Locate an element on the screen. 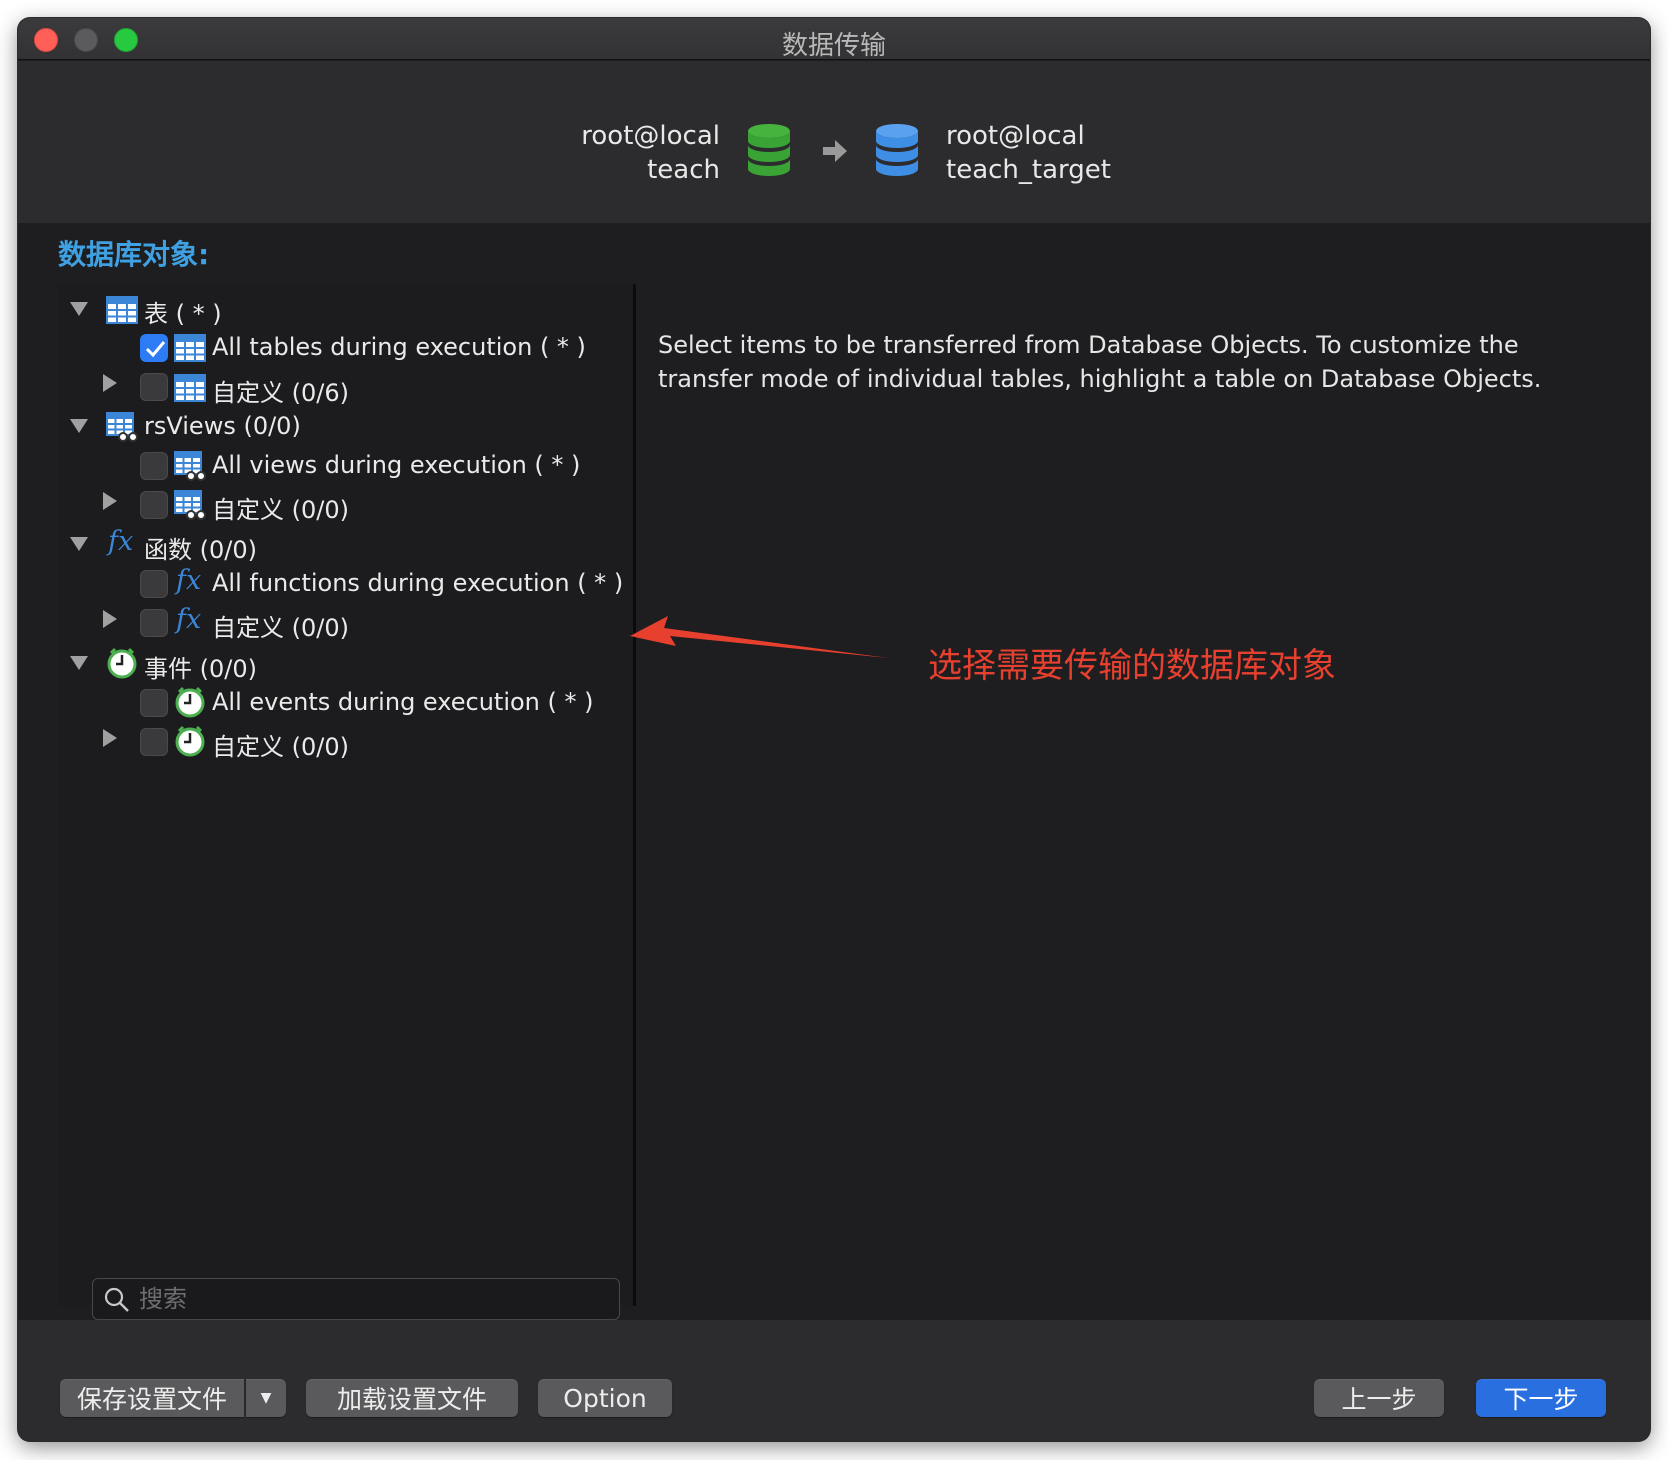  option-button: Option is located at coordinates (605, 1398).